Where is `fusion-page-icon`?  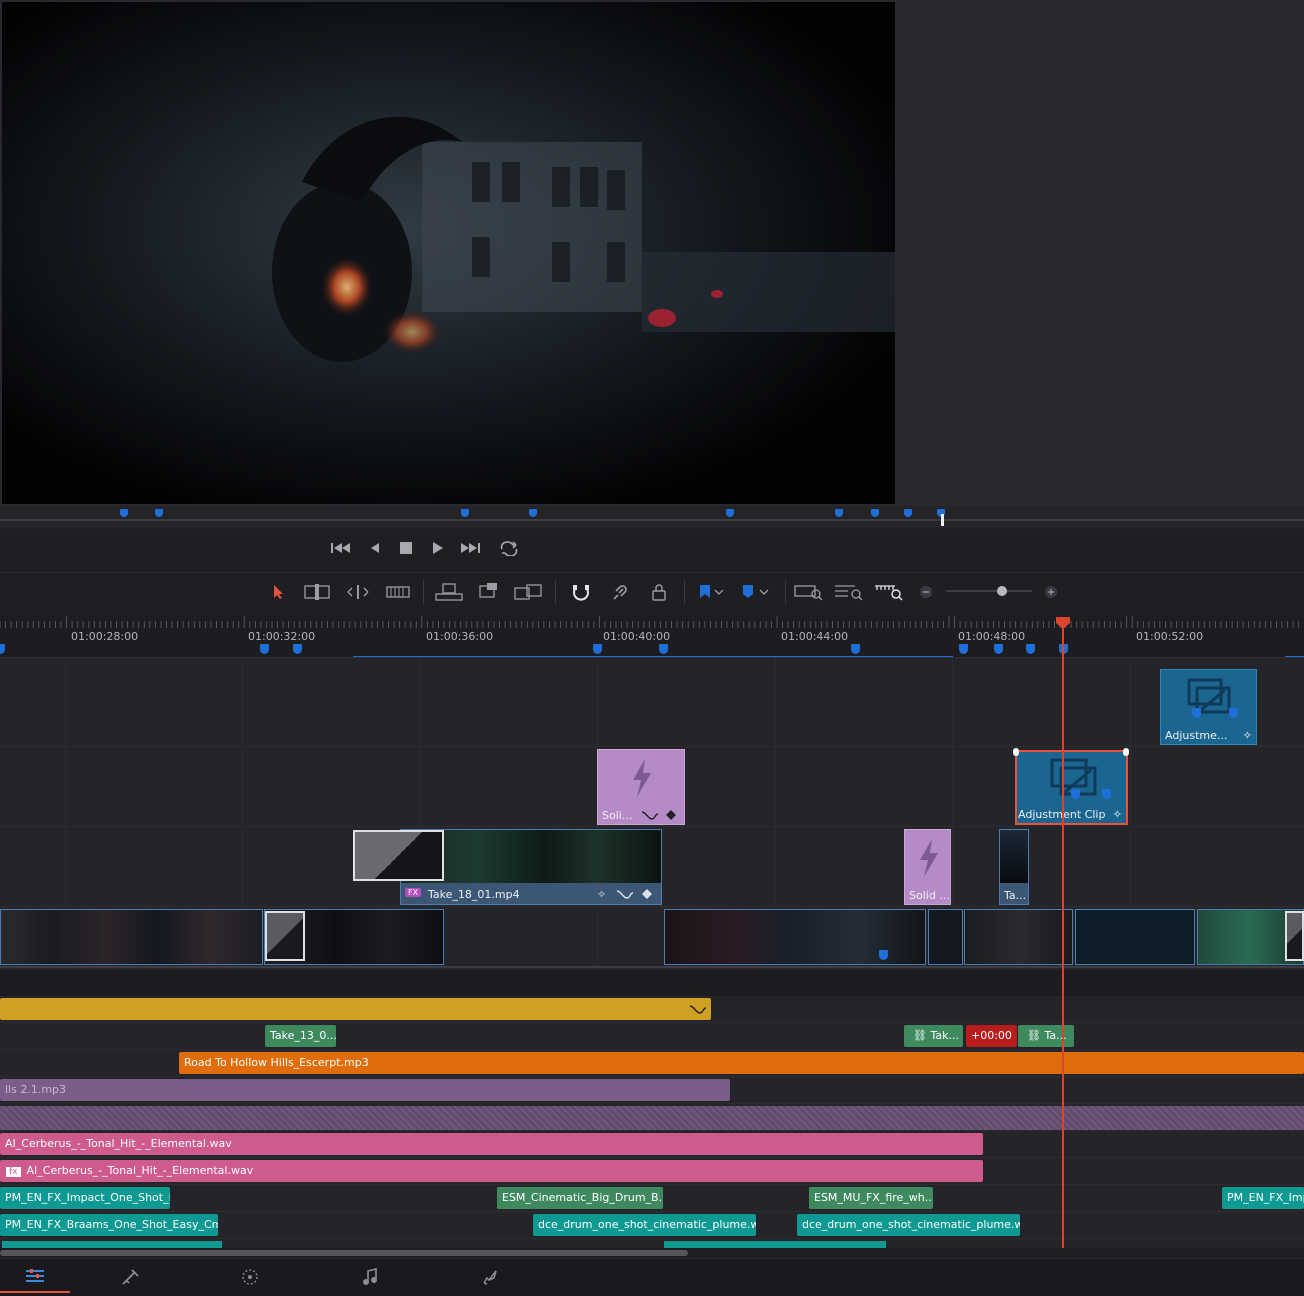 fusion-page-icon is located at coordinates (130, 1277).